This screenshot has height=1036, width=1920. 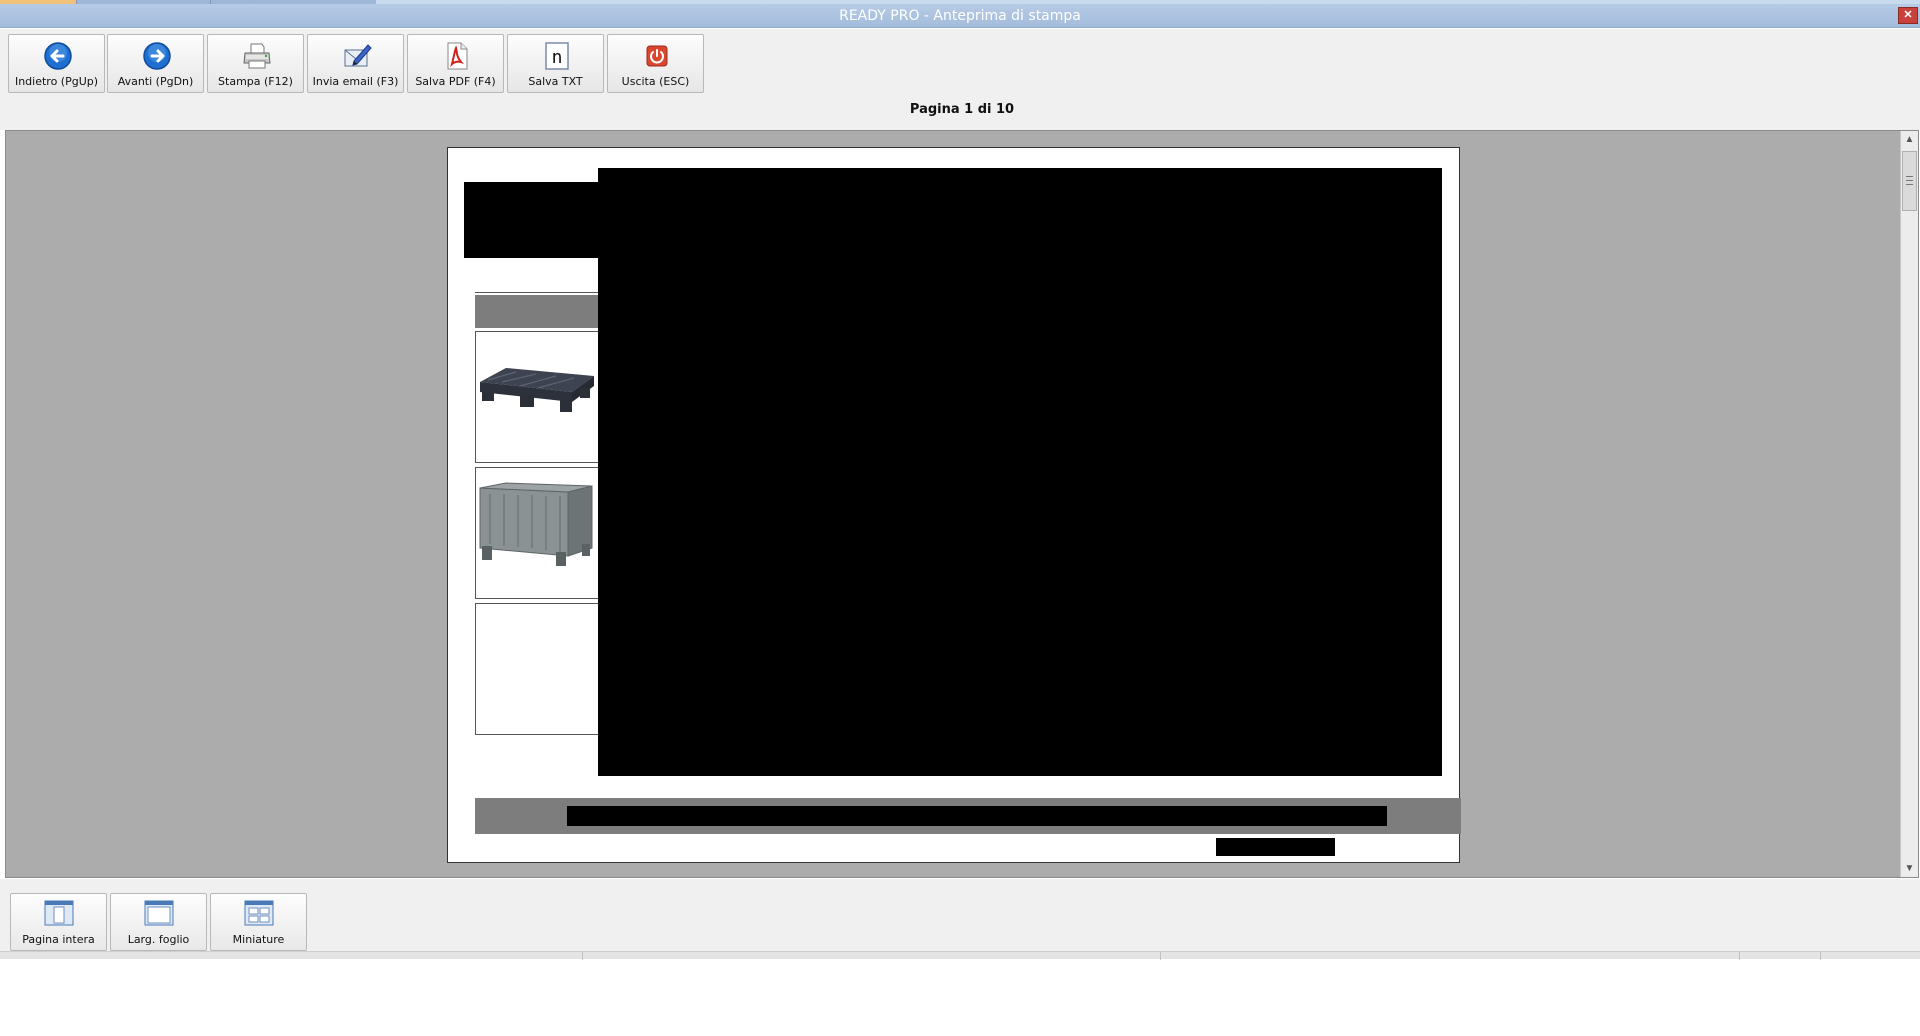 I want to click on plastic-bin-image, so click(x=536, y=524).